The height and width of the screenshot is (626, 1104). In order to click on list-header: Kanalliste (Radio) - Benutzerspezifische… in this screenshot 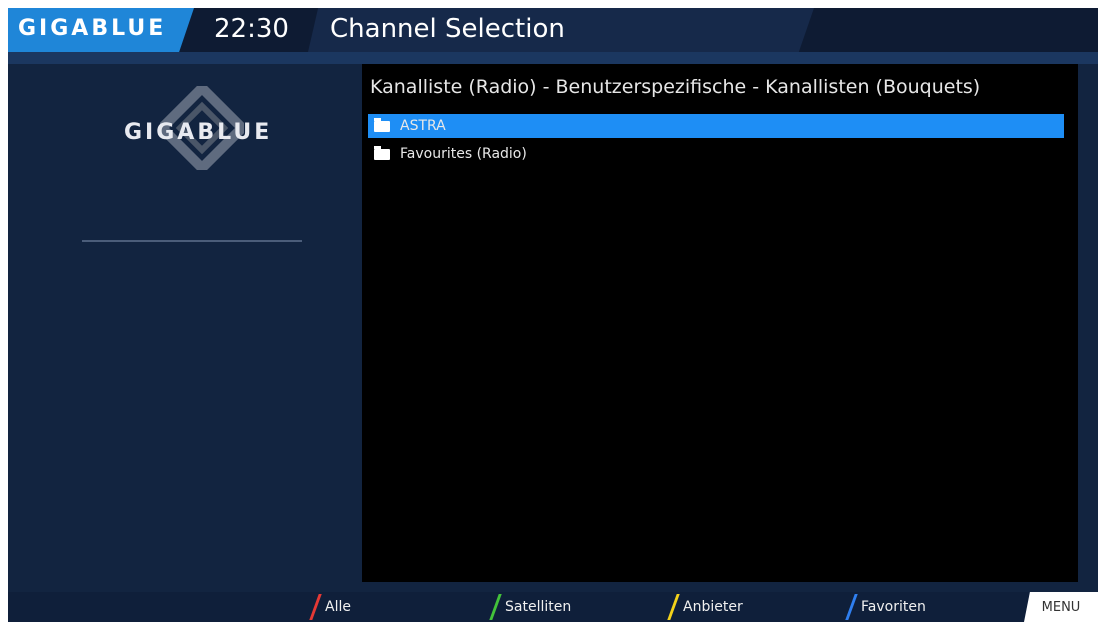, I will do `click(675, 87)`.